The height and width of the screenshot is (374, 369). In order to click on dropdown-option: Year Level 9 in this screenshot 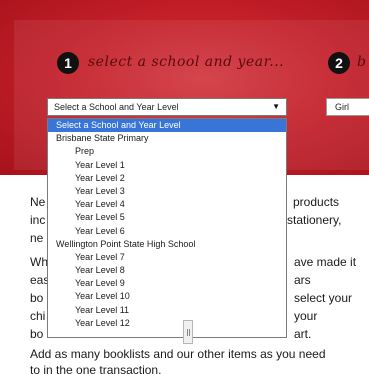, I will do `click(167, 283)`.